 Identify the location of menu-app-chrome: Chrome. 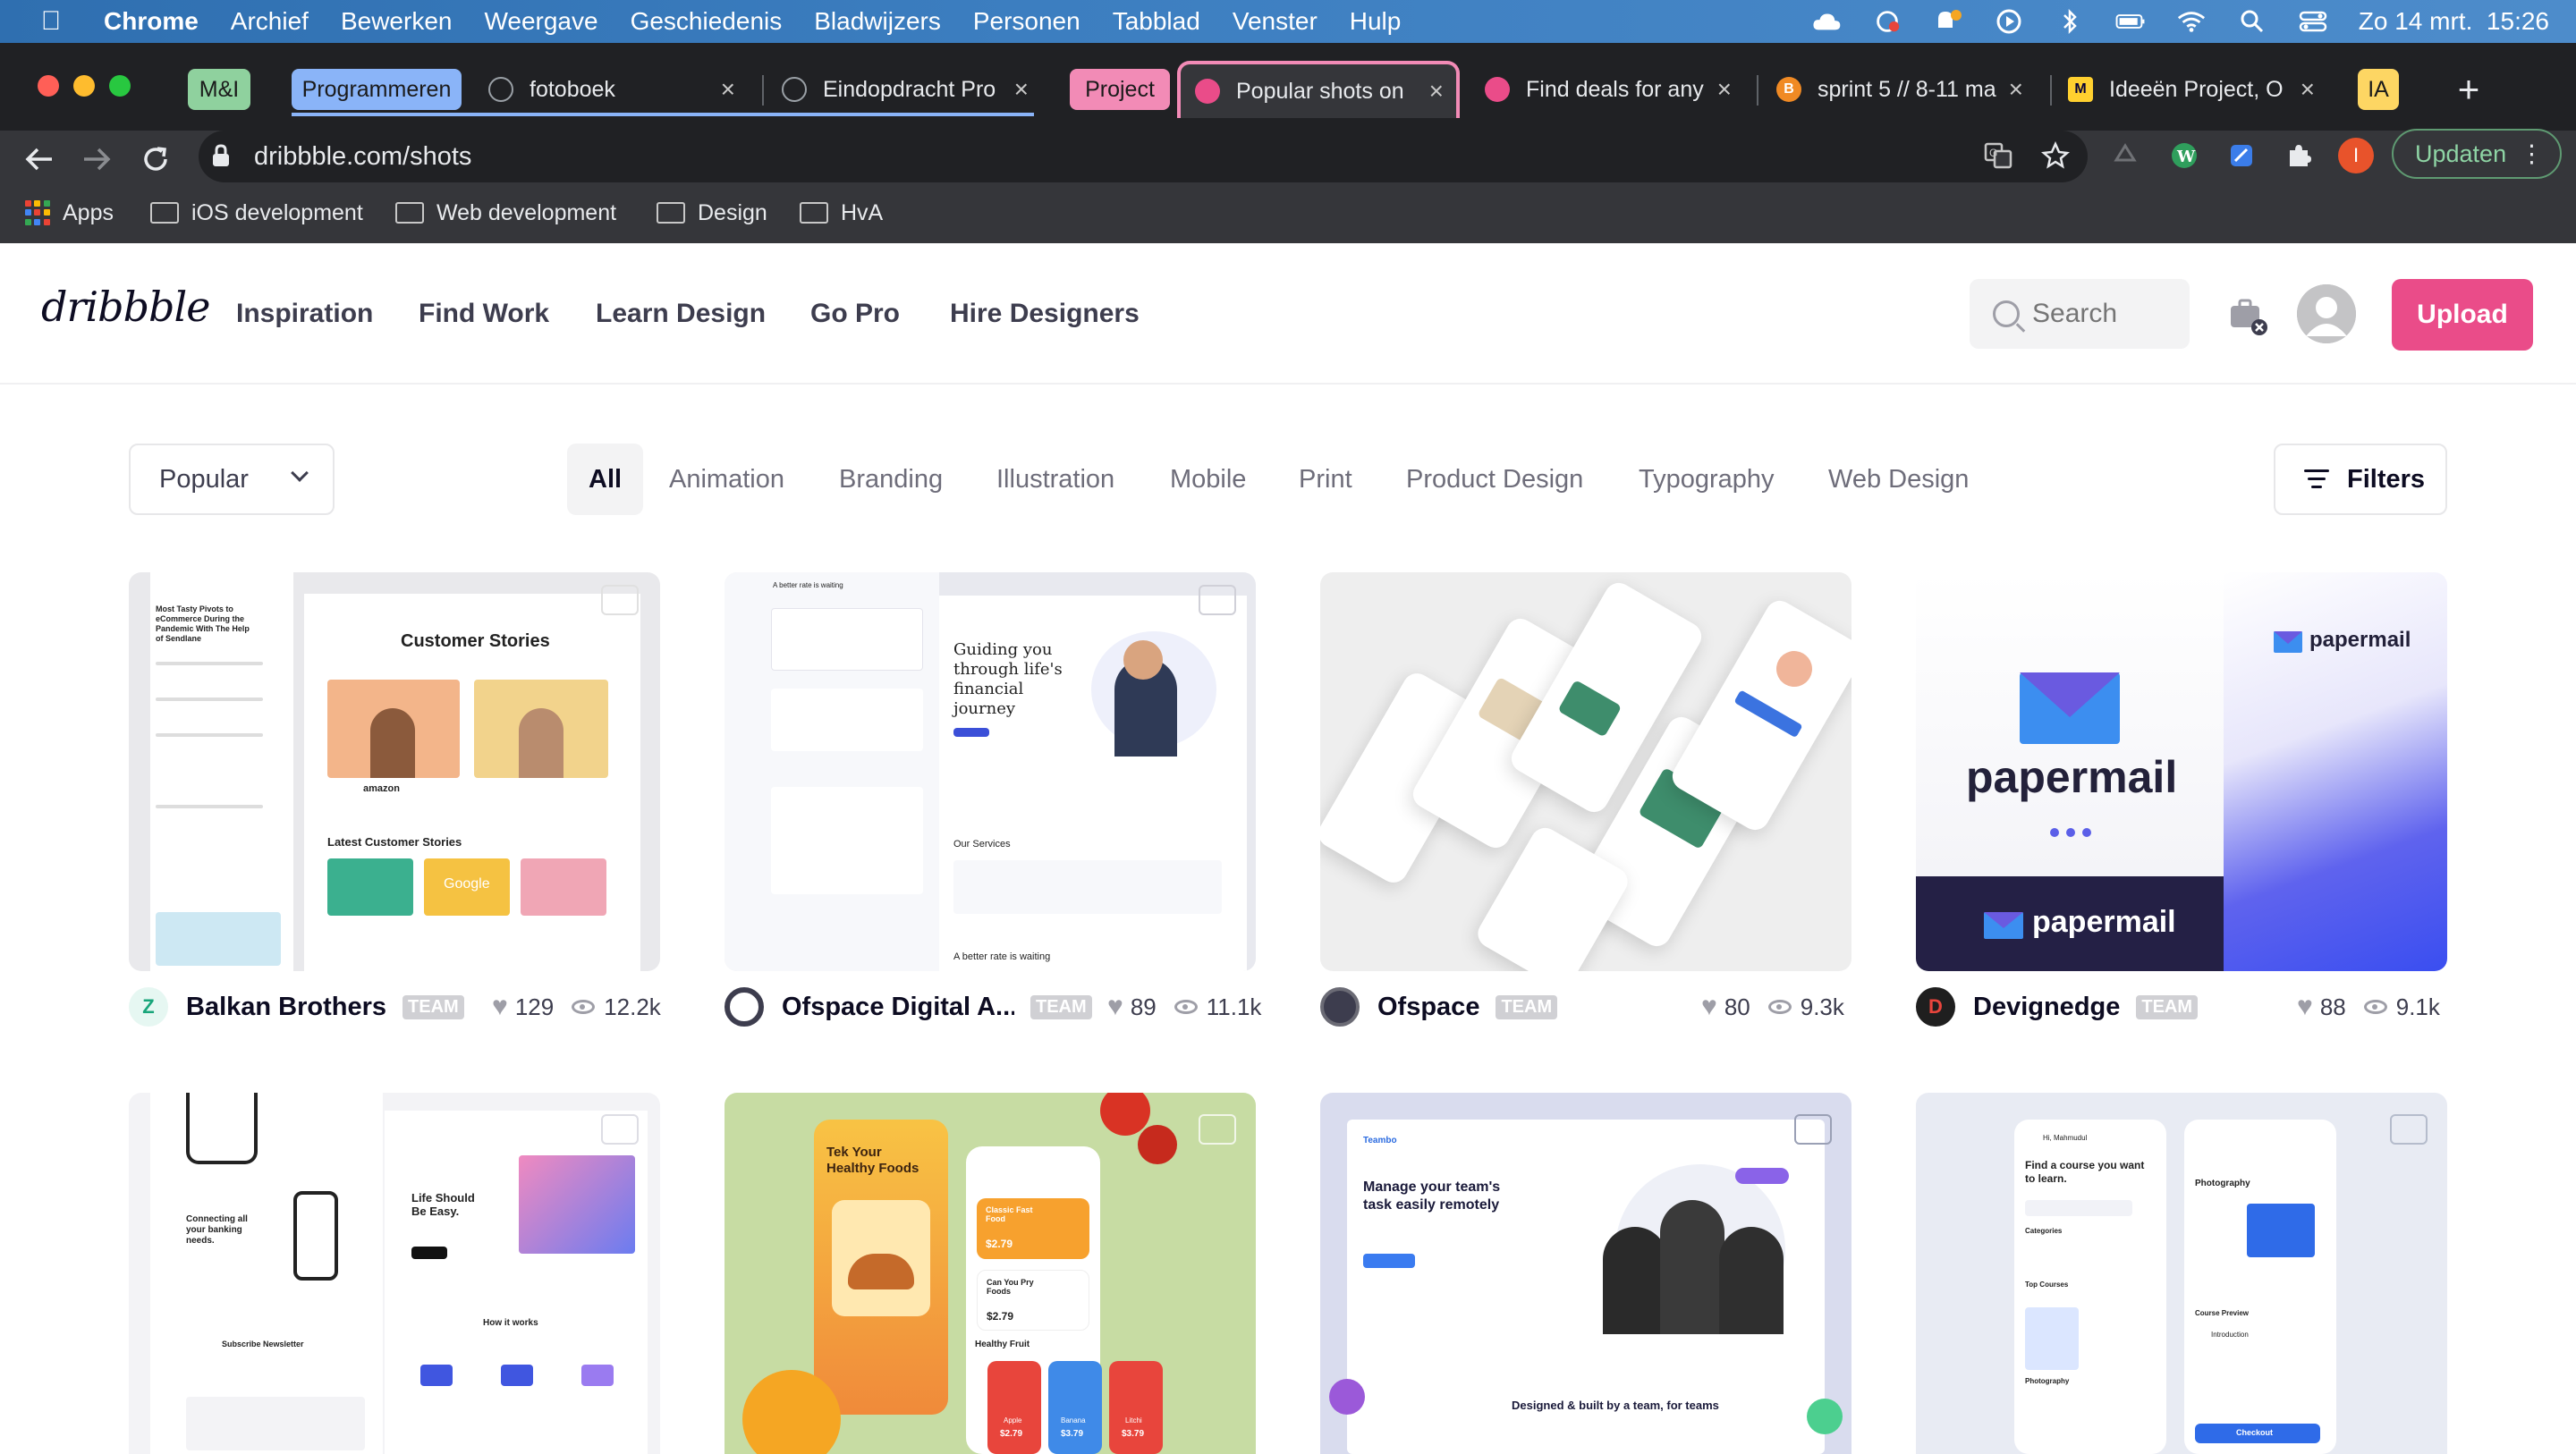
(151, 22).